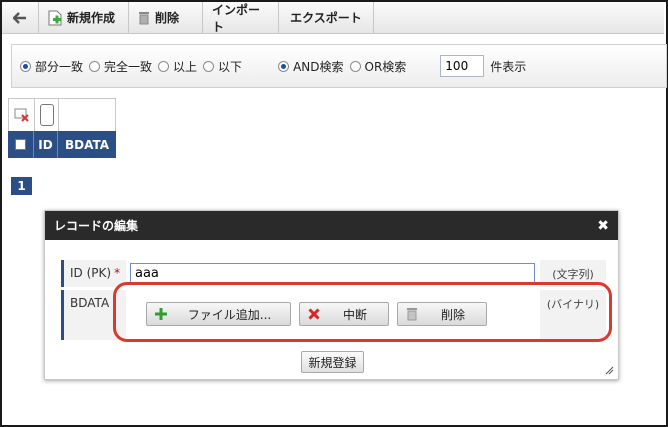 This screenshot has height=427, width=668. I want to click on import-button: インポート, so click(241, 18).